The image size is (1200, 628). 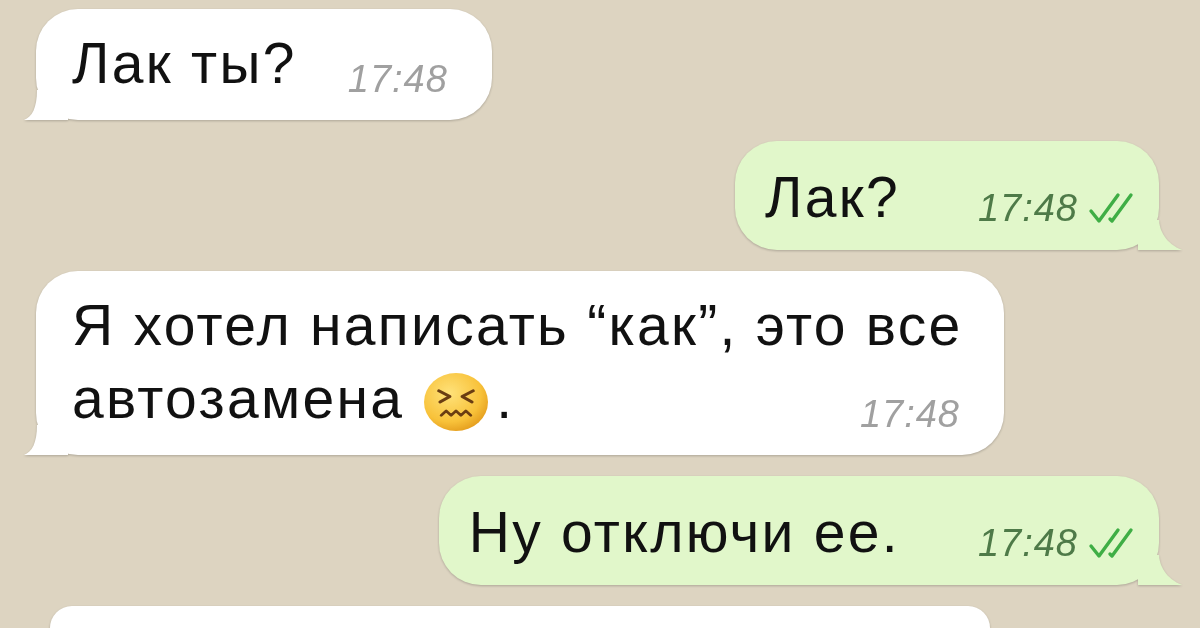 I want to click on message-text: Лак?, so click(x=832, y=197).